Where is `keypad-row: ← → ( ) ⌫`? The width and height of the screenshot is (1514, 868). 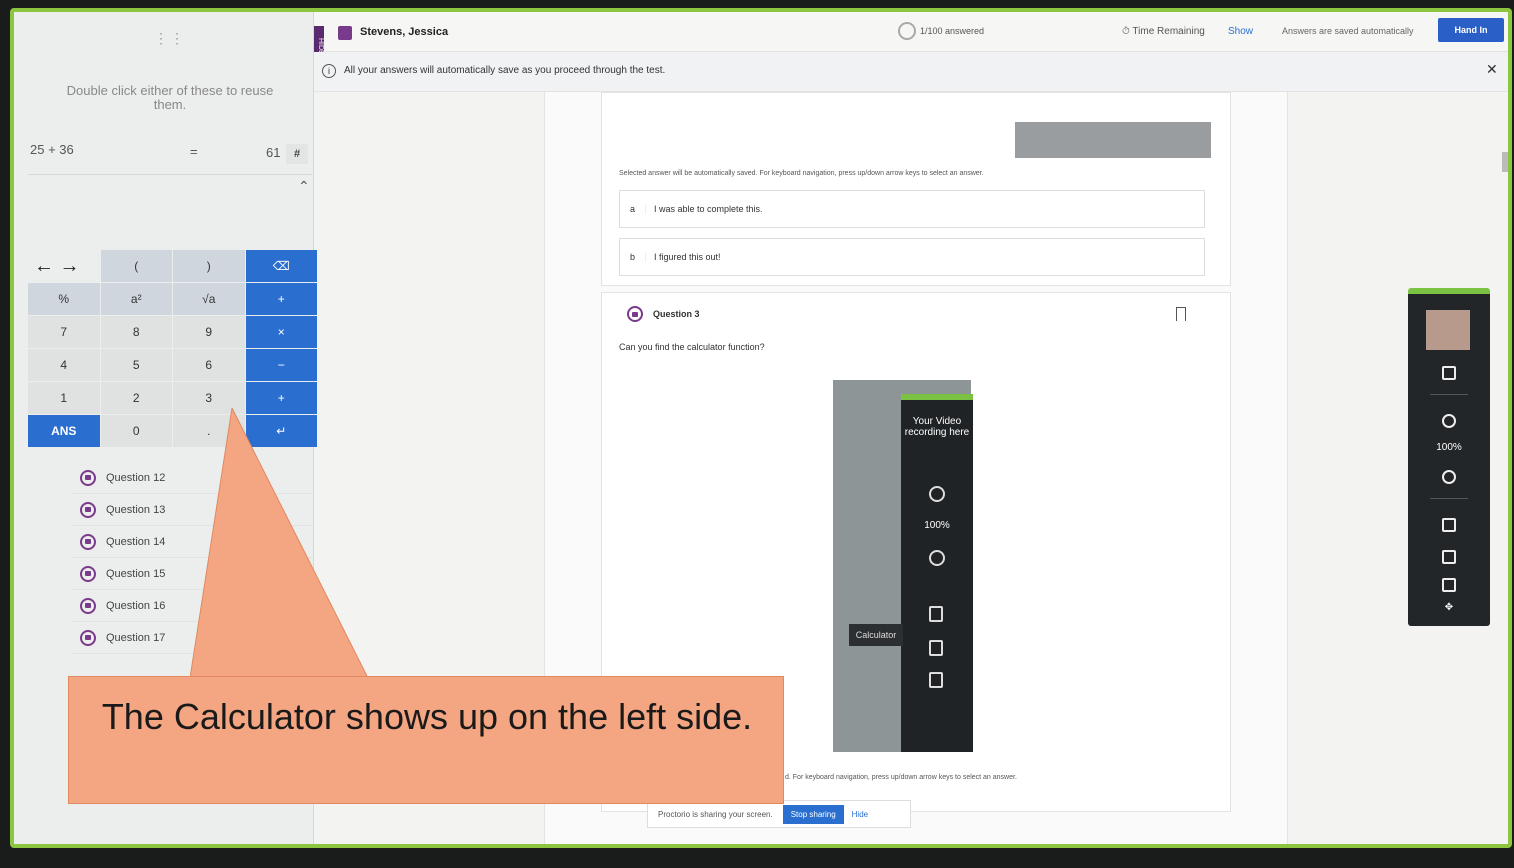
keypad-row: ← → ( ) ⌫ is located at coordinates (173, 266).